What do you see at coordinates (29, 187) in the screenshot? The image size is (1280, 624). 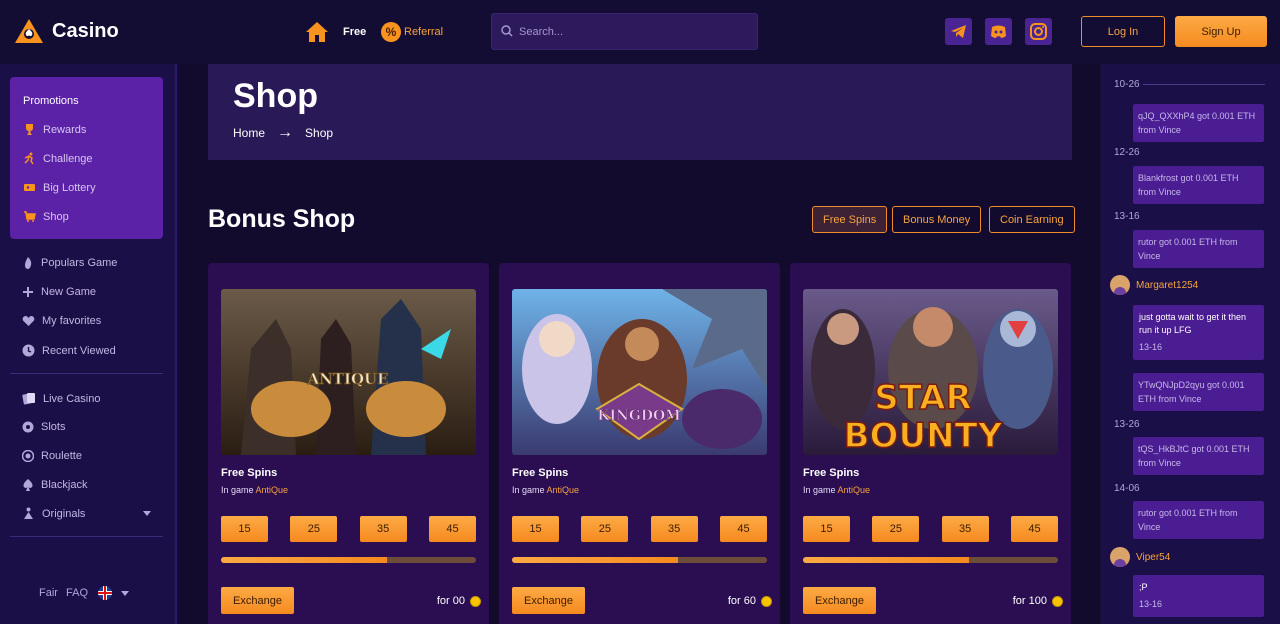 I see `ticket-icon` at bounding box center [29, 187].